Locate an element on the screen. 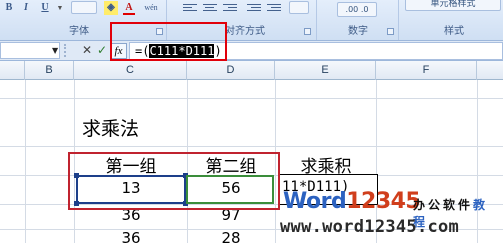  column-header-e: E is located at coordinates (325, 70).